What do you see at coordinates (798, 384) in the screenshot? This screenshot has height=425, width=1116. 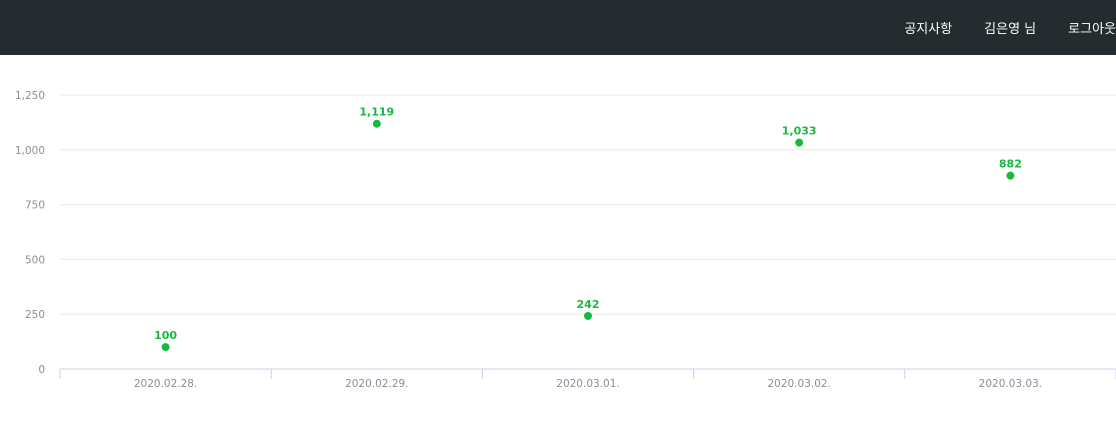 I see `x-tick-label: 2020.03.02.` at bounding box center [798, 384].